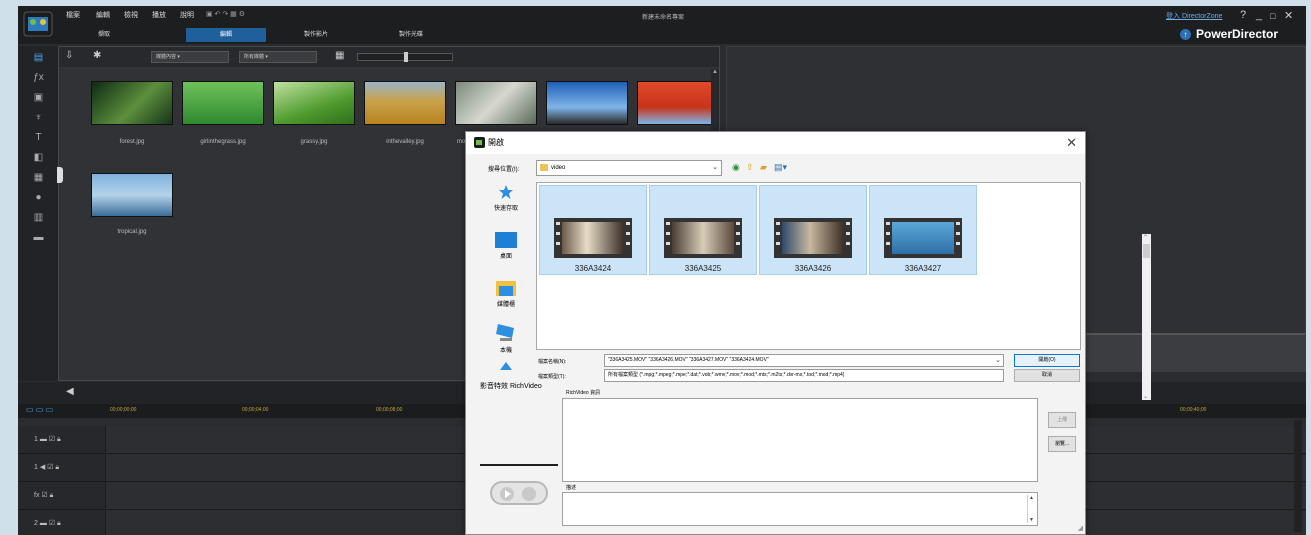 Image resolution: width=1311 pixels, height=535 pixels. Describe the element at coordinates (1071, 143) in the screenshot. I see `dialog-close-button: ✕` at that location.